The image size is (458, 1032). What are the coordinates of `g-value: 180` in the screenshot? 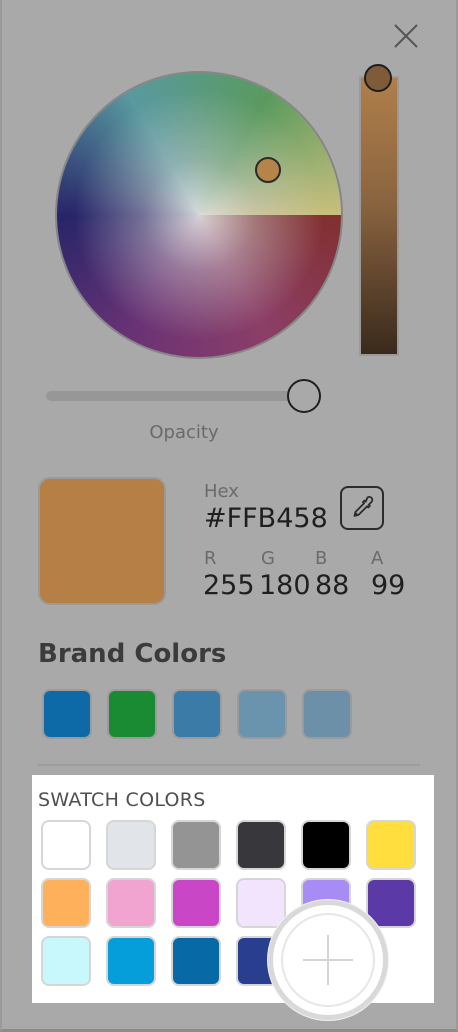 It's located at (285, 585).